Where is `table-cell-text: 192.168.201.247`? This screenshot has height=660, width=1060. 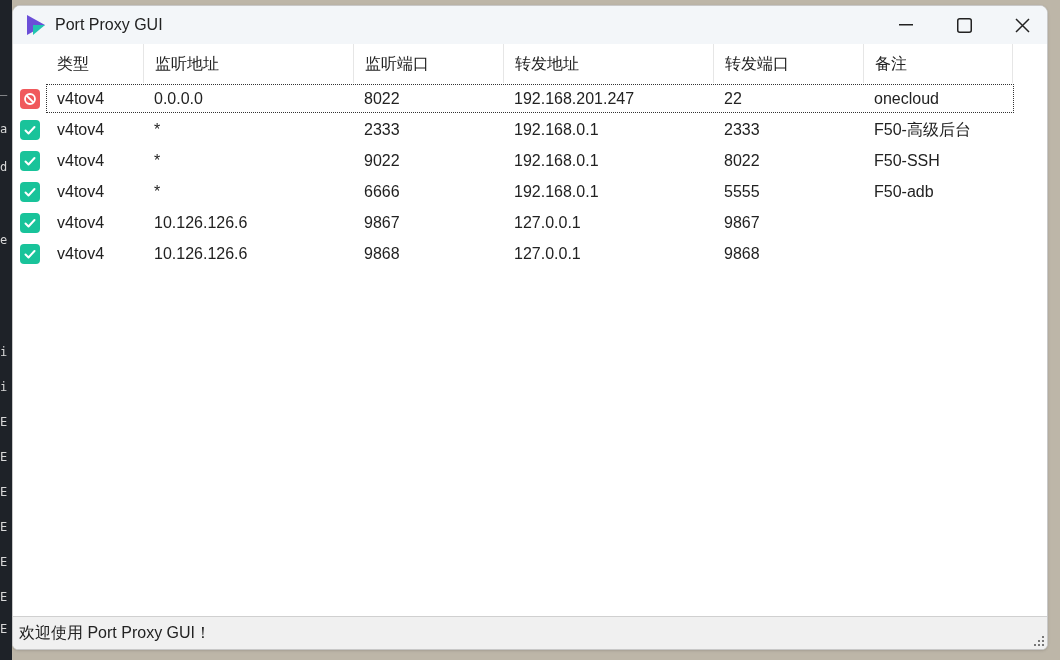
table-cell-text: 192.168.201.247 is located at coordinates (574, 98).